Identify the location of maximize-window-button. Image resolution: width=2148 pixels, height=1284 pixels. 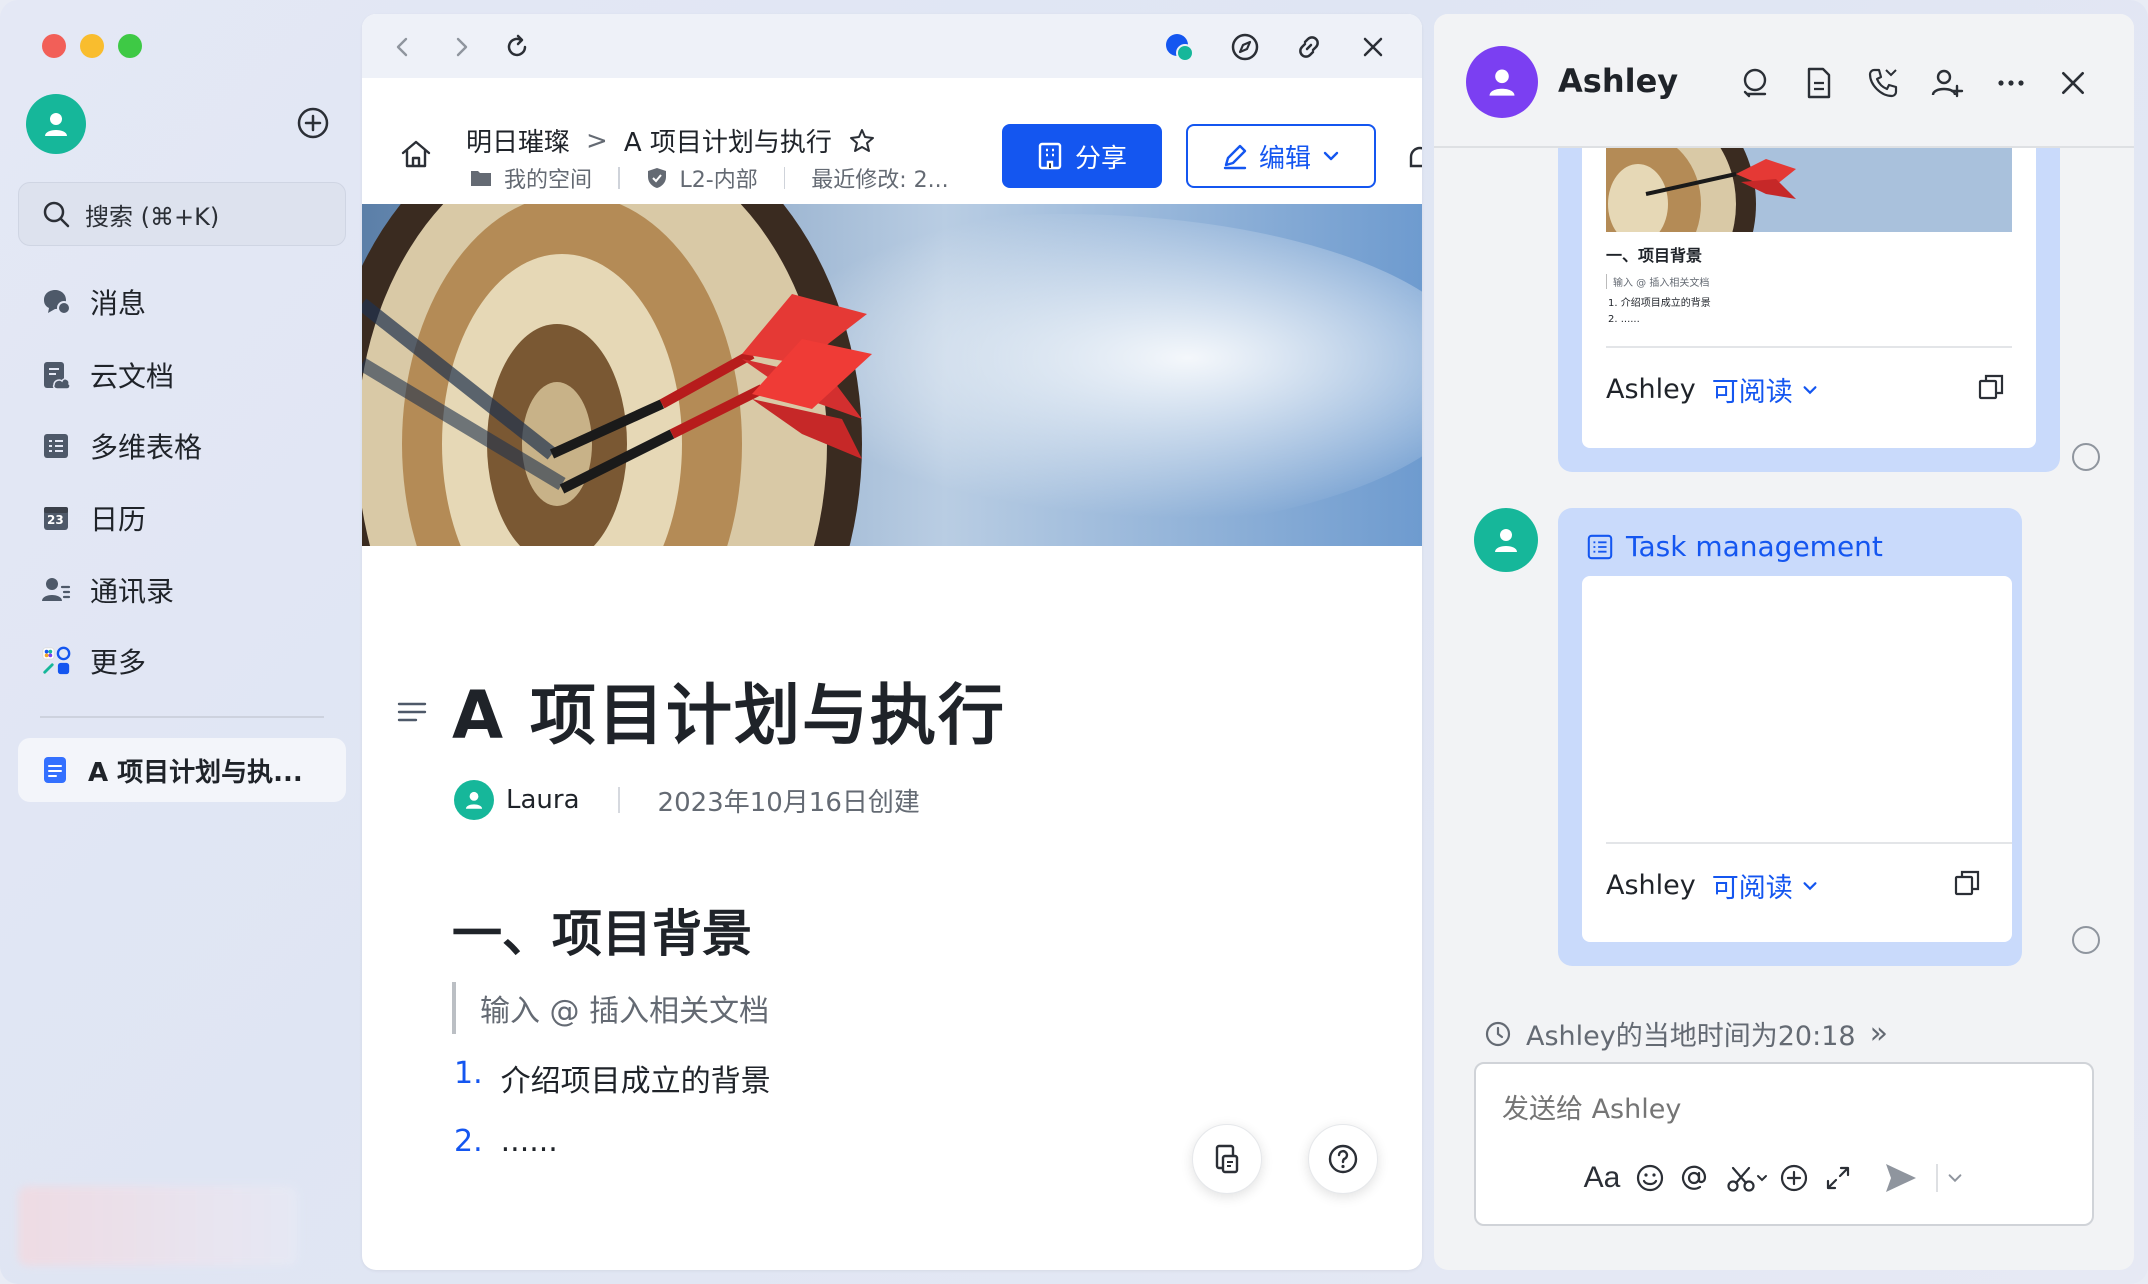
(130, 46).